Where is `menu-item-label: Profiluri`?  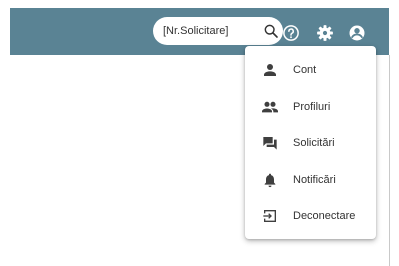 menu-item-label: Profiluri is located at coordinates (312, 106).